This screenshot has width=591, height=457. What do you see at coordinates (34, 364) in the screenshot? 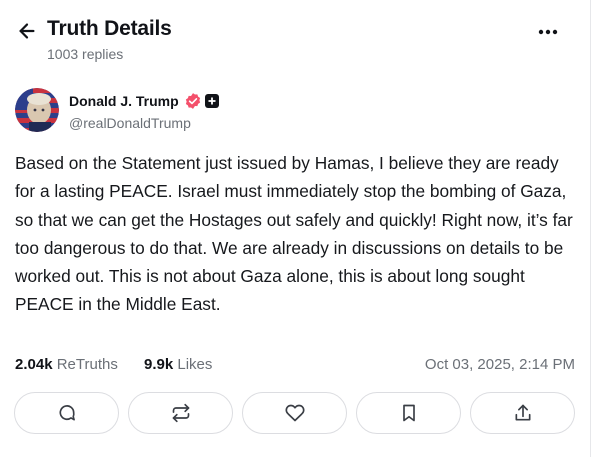
I see `retruths-count: 2.04k` at bounding box center [34, 364].